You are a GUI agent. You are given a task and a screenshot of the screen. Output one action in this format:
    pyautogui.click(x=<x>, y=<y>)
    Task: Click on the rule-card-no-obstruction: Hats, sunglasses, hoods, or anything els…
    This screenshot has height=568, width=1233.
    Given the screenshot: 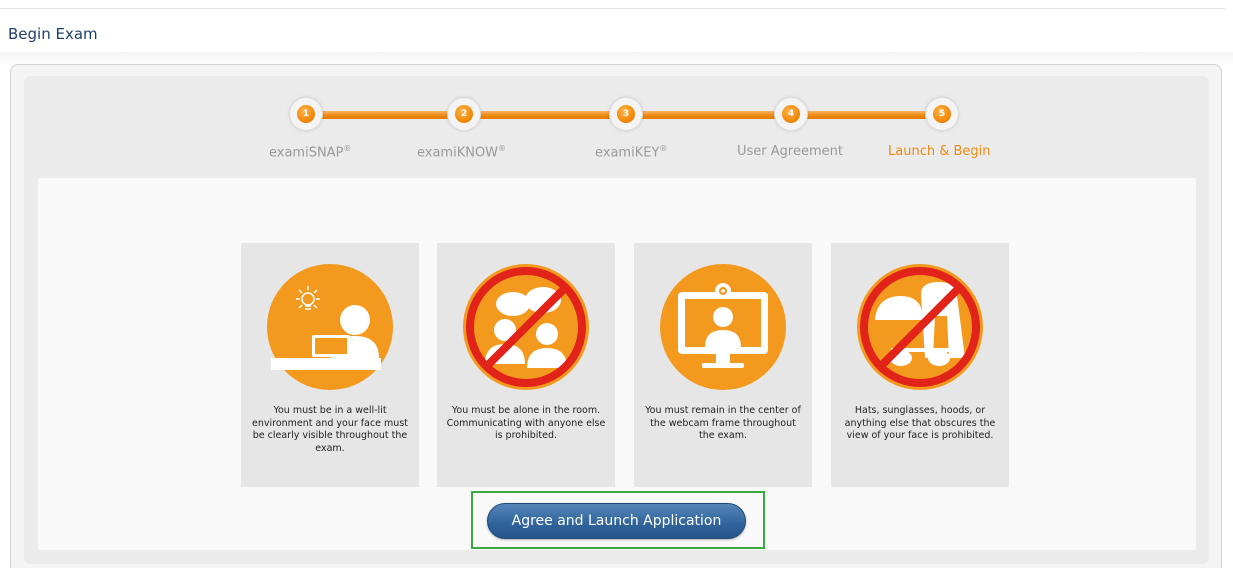 What is the action you would take?
    pyautogui.click(x=920, y=365)
    